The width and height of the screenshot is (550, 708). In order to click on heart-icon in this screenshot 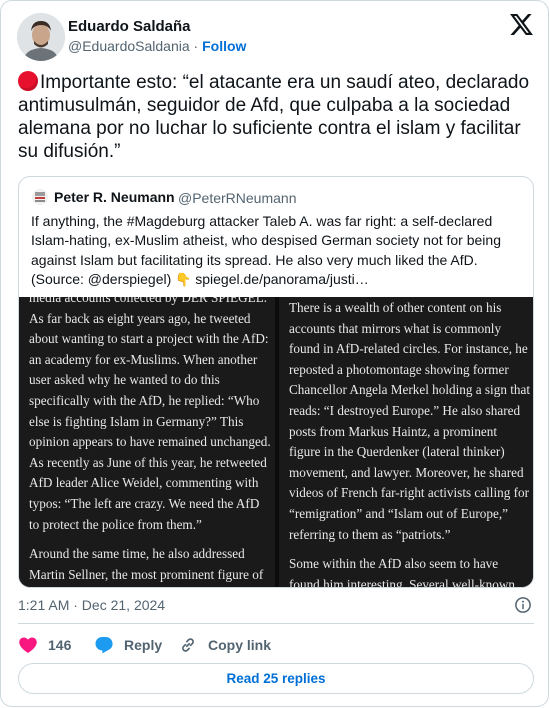, I will do `click(28, 645)`.